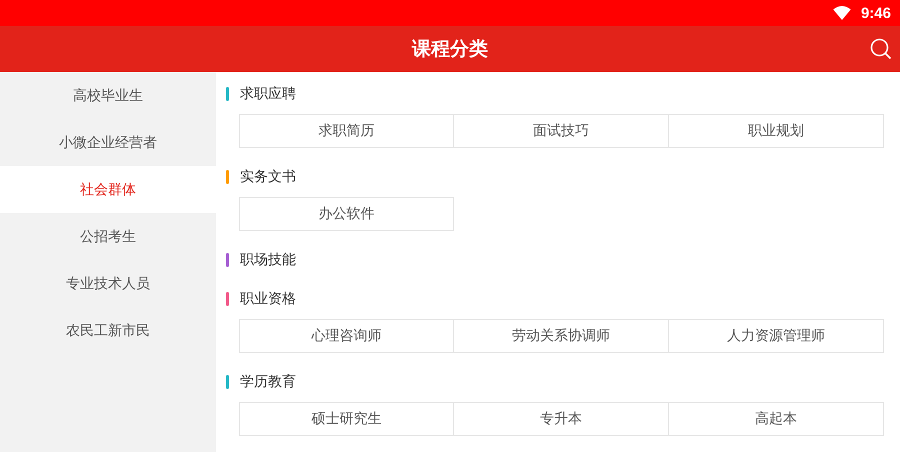  I want to click on sidebar-item: 公招考生, so click(108, 236).